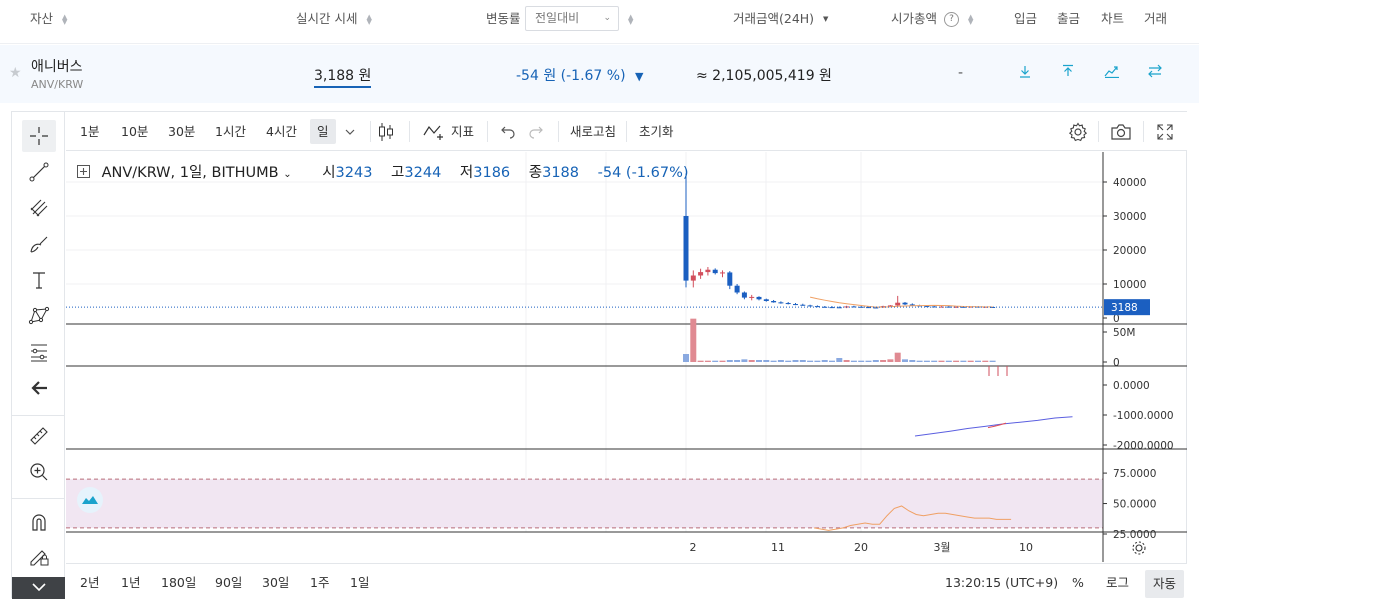  I want to click on asset-volume: ≈ 2,105,005,419 원, so click(764, 76).